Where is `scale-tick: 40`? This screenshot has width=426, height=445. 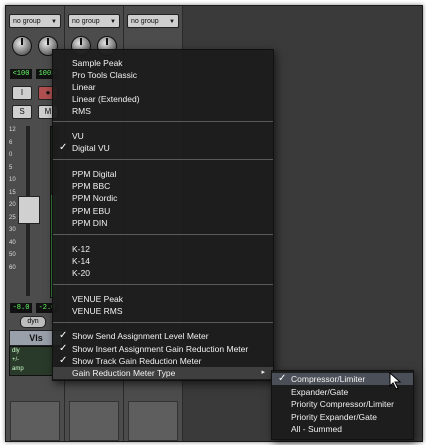
scale-tick: 40 is located at coordinates (12, 242).